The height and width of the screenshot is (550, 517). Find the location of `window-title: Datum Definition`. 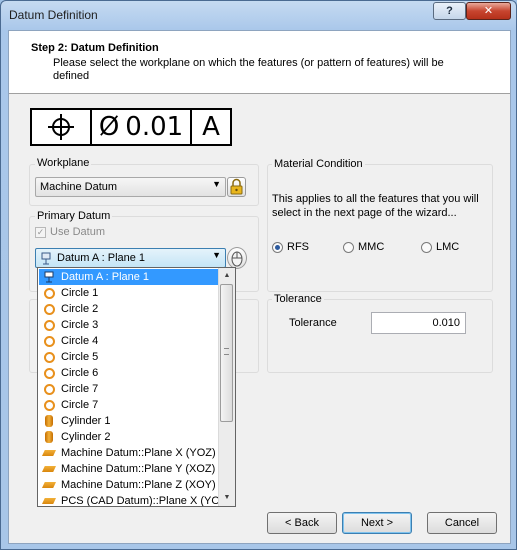

window-title: Datum Definition is located at coordinates (53, 15).